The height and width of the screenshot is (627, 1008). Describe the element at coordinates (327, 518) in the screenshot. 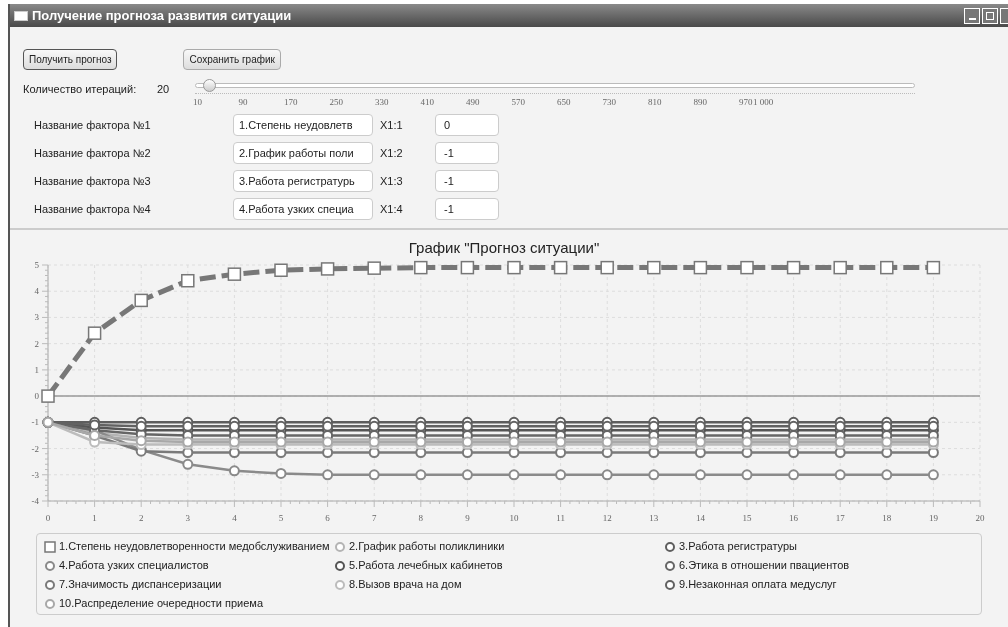

I see `tick-label: 6` at that location.